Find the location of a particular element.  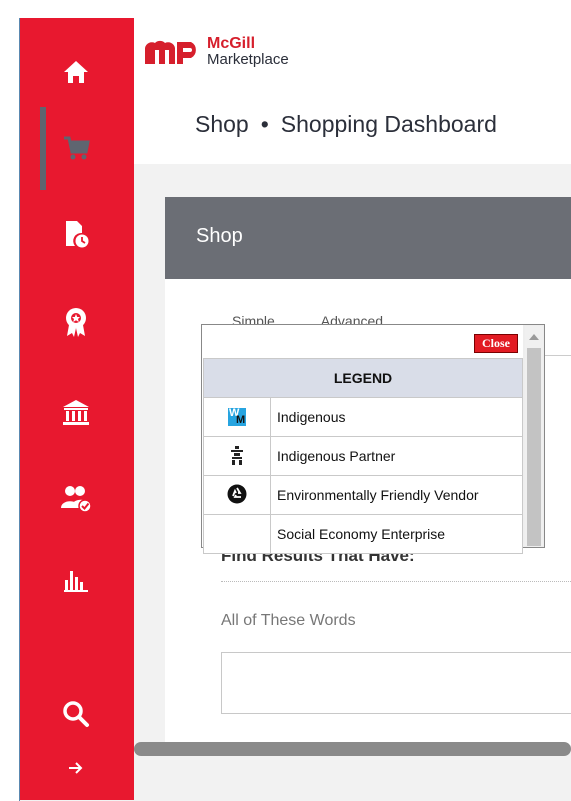

legend-scrollbar is located at coordinates (534, 436).